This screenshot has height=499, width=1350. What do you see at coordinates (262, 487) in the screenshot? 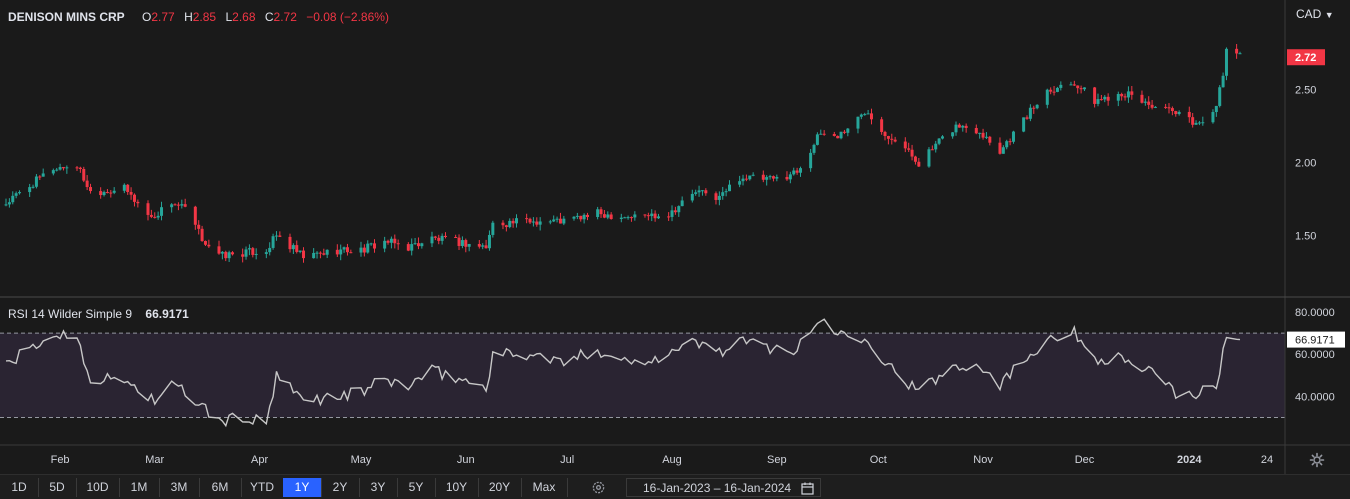
I see `range-button-ytd: YTD` at bounding box center [262, 487].